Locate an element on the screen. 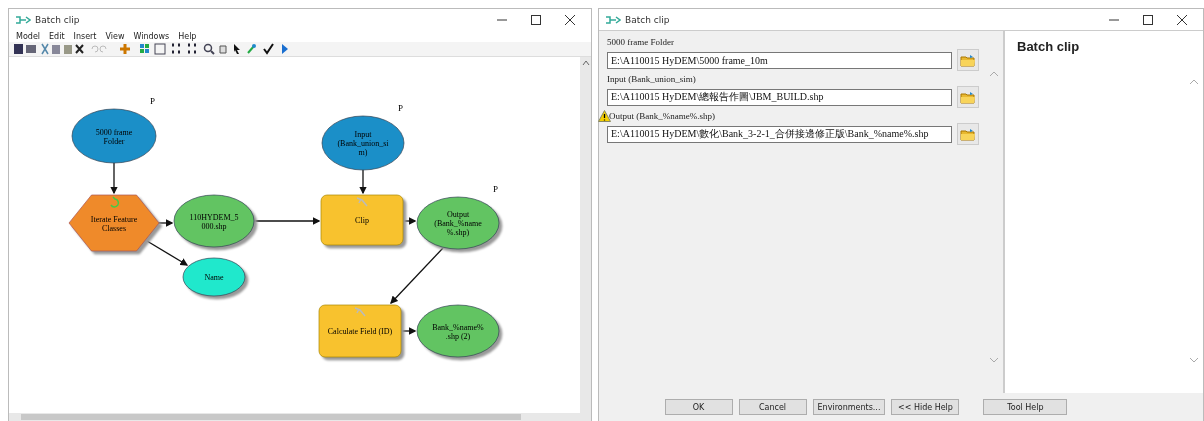 The image size is (1204, 421). help-title: Batch clip is located at coordinates (1048, 47).